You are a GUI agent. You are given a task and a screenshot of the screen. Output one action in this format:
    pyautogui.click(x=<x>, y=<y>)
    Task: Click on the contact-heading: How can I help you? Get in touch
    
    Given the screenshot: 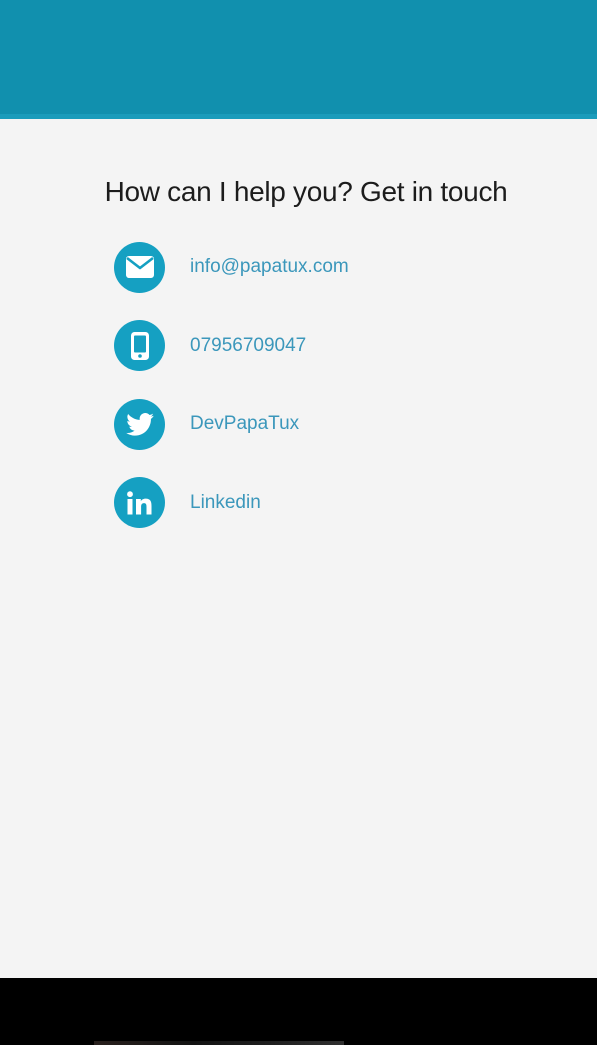 What is the action you would take?
    pyautogui.click(x=306, y=191)
    